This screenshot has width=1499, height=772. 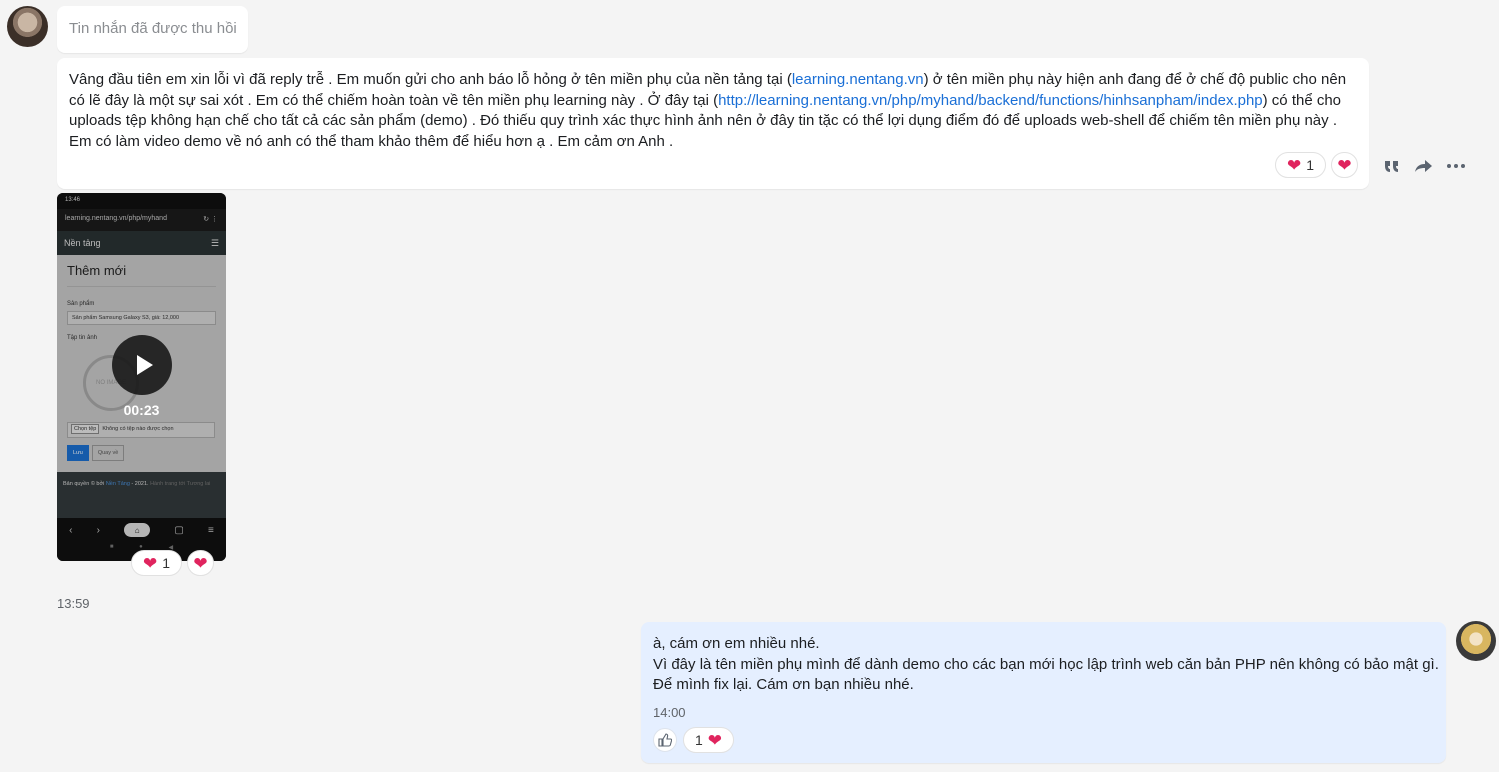 I want to click on recalled-message: Tin nhắn đã được thu hồi, so click(x=152, y=29).